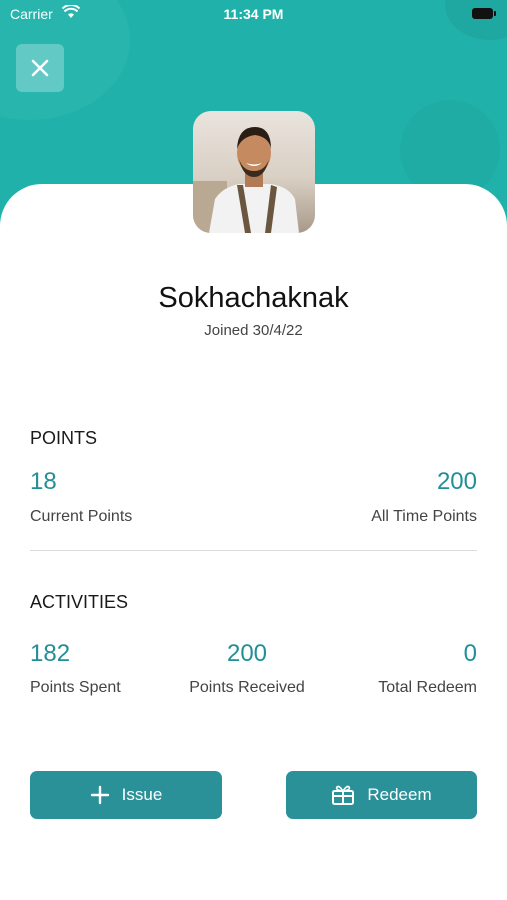  I want to click on divider, so click(253, 550).